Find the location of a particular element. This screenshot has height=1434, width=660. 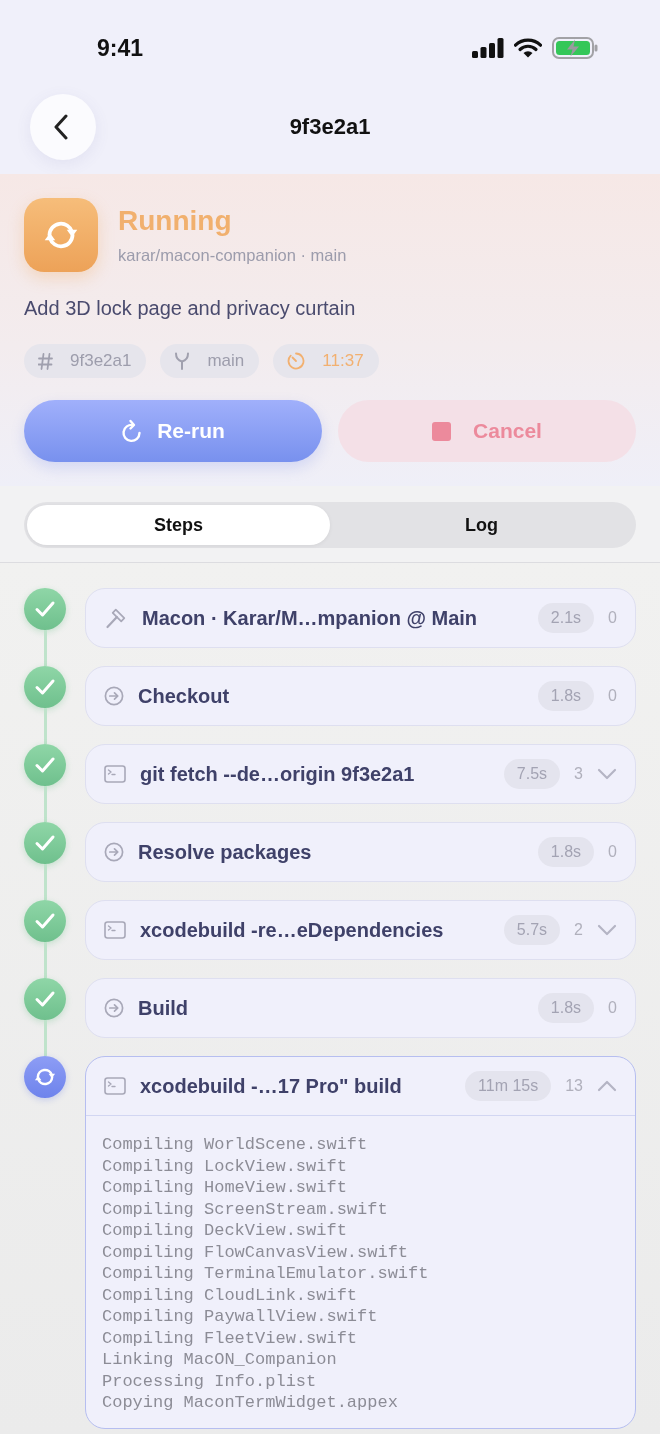

log-line: Copying MaconTermWidget.appex is located at coordinates (250, 1403).